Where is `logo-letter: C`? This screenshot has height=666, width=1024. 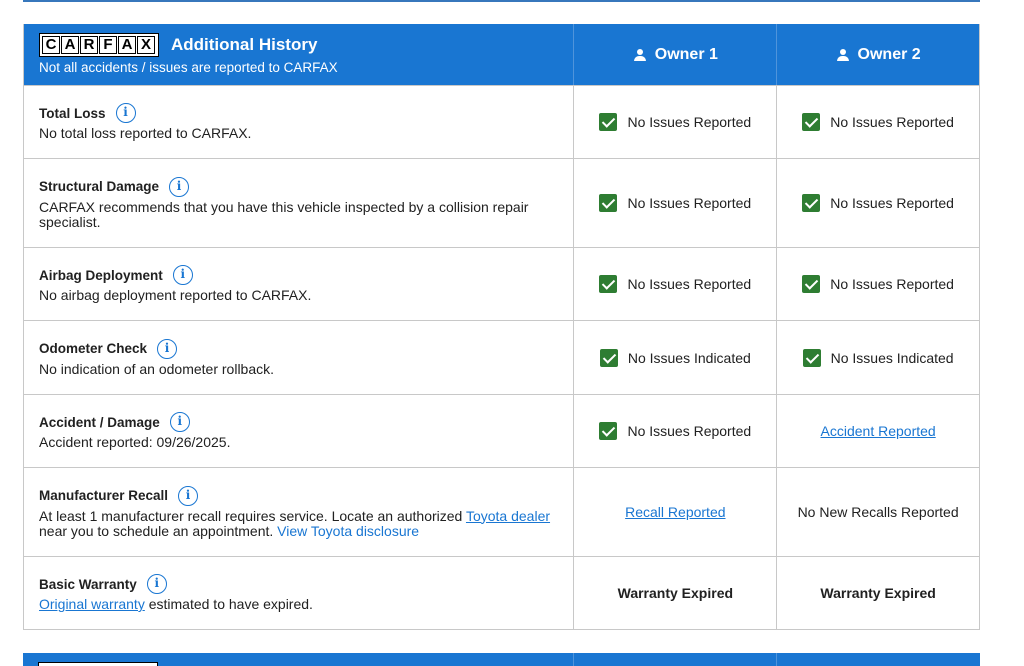 logo-letter: C is located at coordinates (51, 45).